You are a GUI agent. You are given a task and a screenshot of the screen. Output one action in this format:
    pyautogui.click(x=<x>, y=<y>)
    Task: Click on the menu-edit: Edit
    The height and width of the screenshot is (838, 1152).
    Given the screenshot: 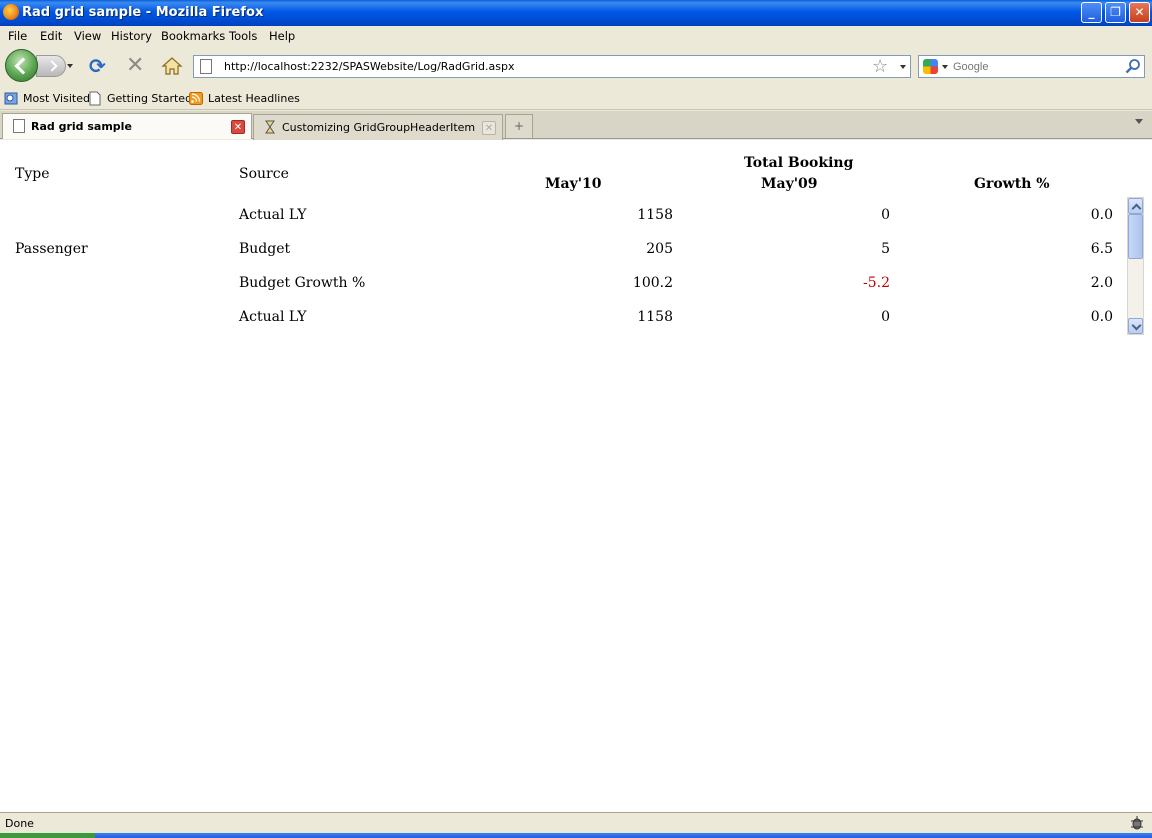 What is the action you would take?
    pyautogui.click(x=51, y=36)
    